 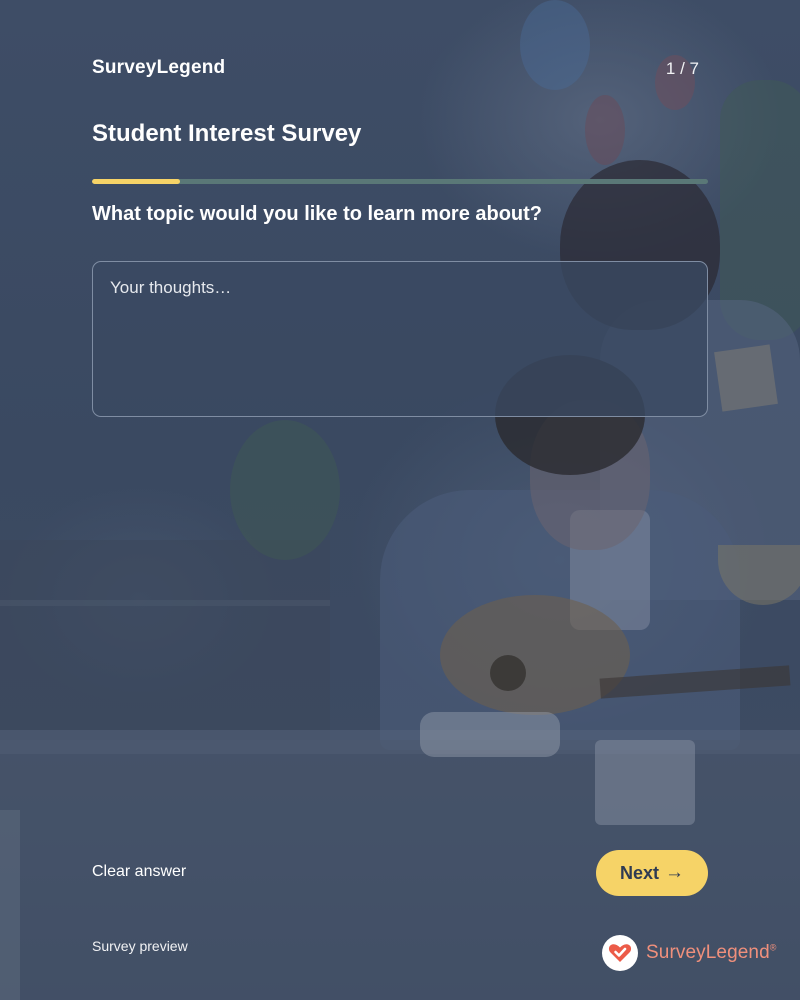 I want to click on logo-wordmark-text: SurveyLegend, so click(x=708, y=952).